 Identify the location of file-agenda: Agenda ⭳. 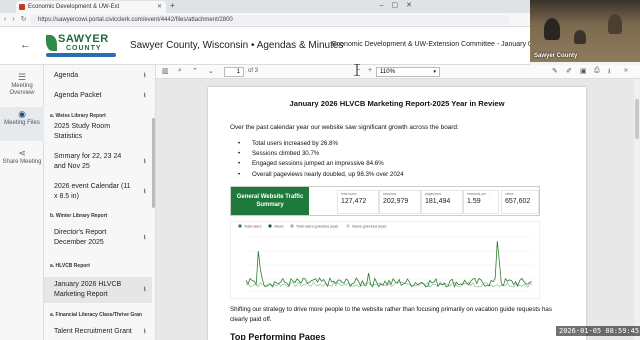
(98, 76).